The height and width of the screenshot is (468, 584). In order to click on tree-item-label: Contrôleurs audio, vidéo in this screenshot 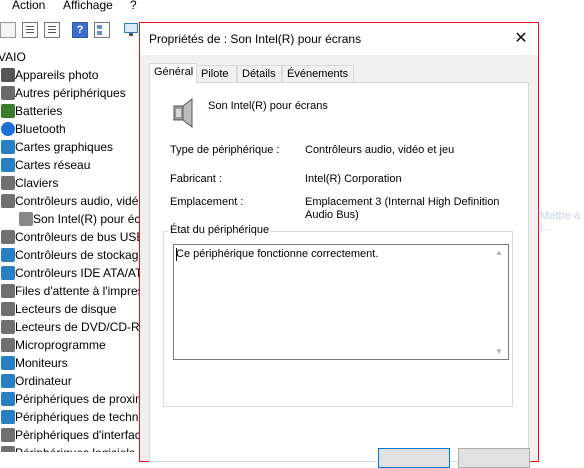, I will do `click(80, 201)`.